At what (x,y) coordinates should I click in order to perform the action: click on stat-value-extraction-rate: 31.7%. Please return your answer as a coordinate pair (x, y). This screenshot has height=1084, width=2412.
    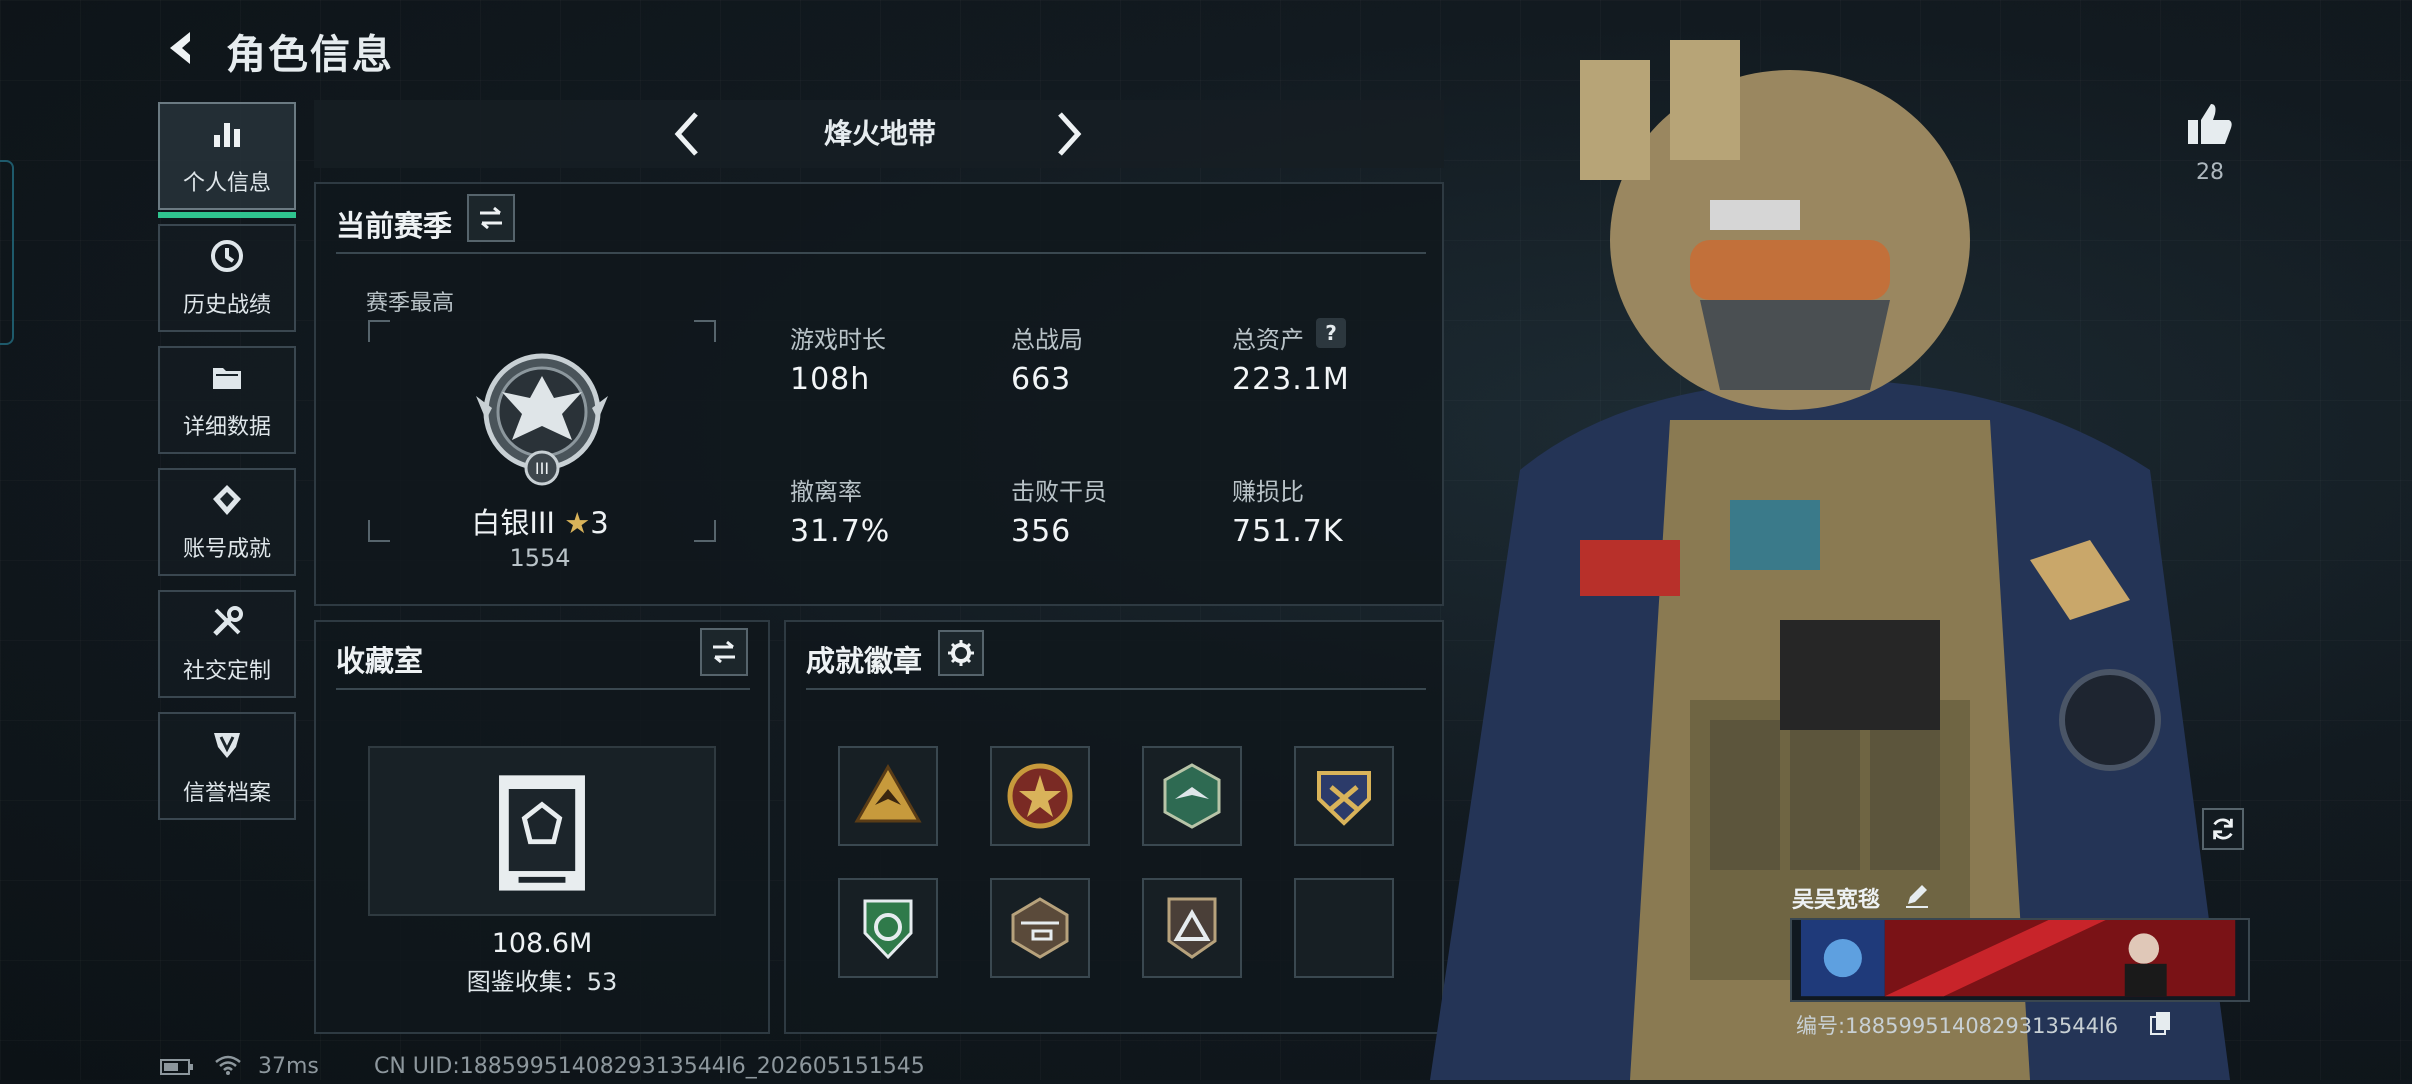
    Looking at the image, I should click on (840, 531).